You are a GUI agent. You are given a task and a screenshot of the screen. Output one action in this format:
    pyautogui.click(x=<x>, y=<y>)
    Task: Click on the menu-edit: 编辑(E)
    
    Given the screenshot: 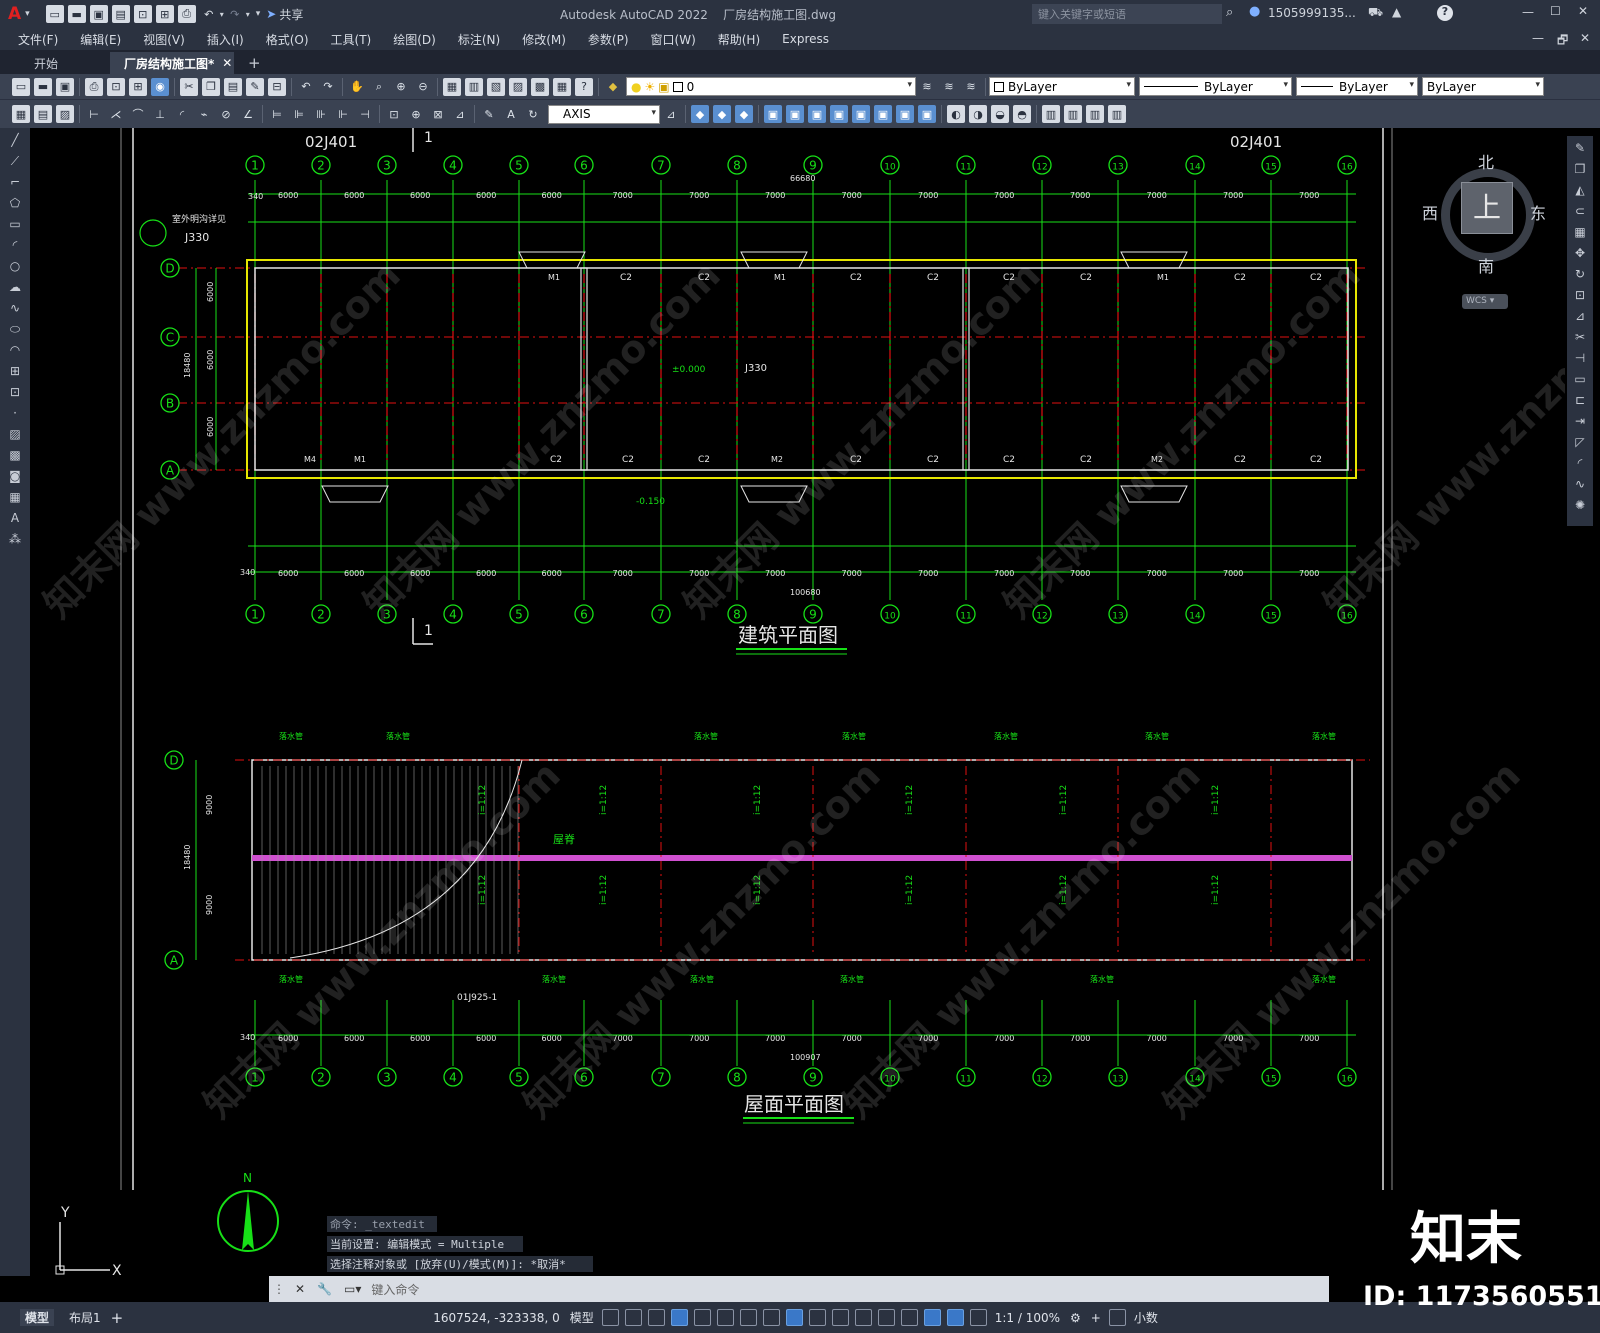 What is the action you would take?
    pyautogui.click(x=100, y=39)
    